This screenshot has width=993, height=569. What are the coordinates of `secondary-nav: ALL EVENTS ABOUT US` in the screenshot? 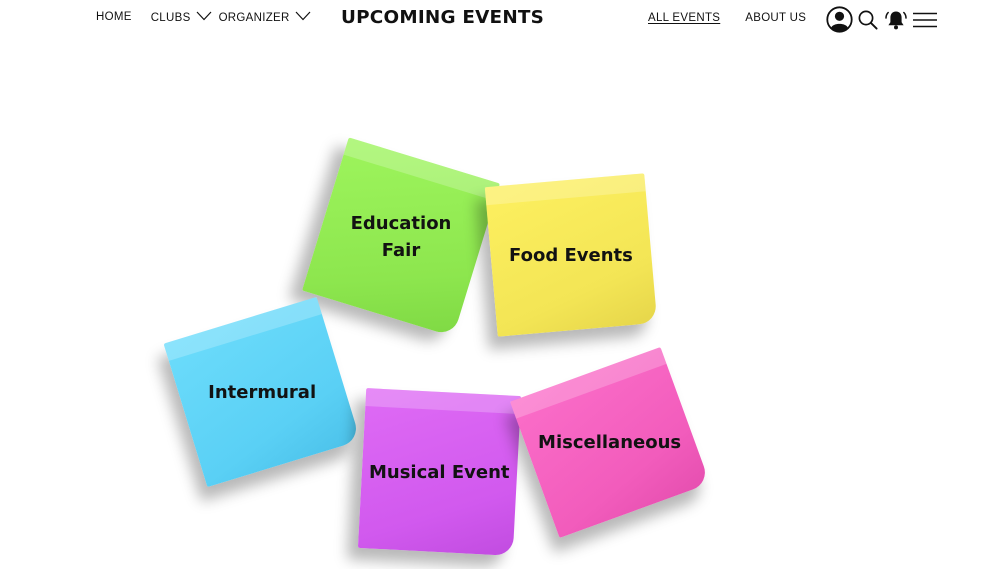 It's located at (727, 18).